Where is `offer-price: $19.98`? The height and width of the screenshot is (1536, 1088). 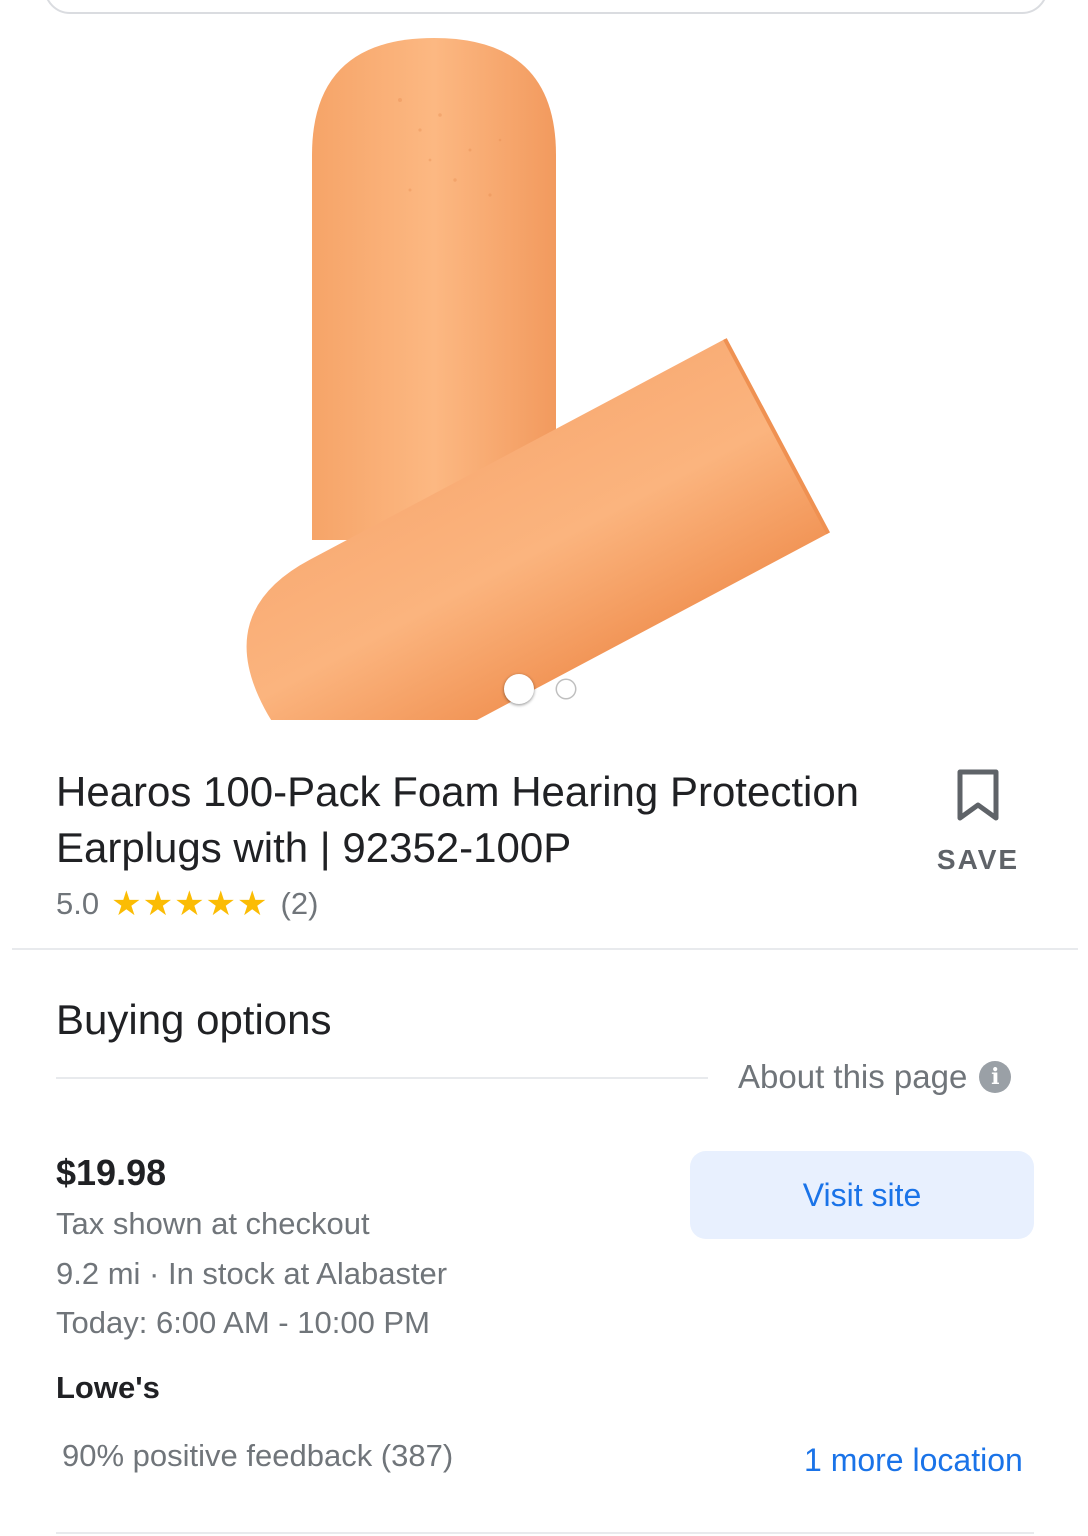
offer-price: $19.98 is located at coordinates (111, 1172).